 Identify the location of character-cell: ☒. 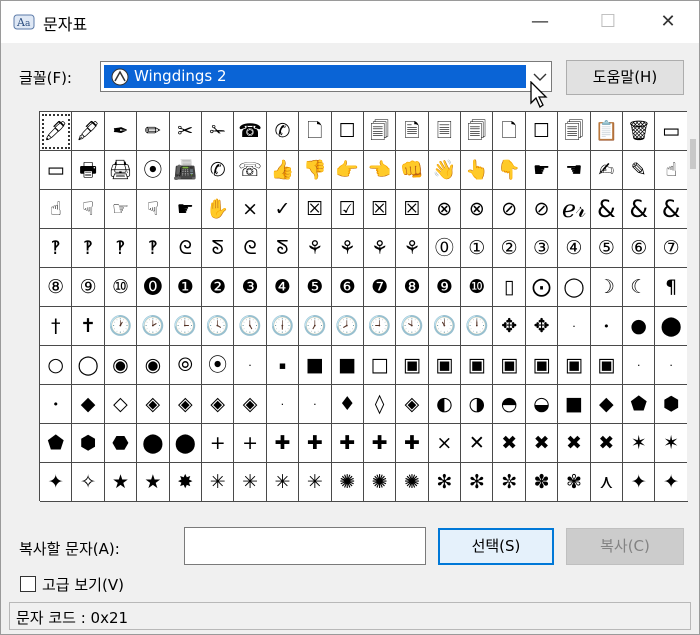
(380, 209).